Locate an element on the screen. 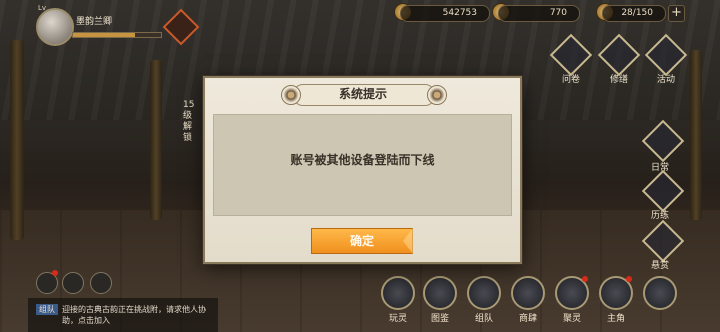 The height and width of the screenshot is (332, 720). nav-shop: 商肆 is located at coordinates (528, 300).